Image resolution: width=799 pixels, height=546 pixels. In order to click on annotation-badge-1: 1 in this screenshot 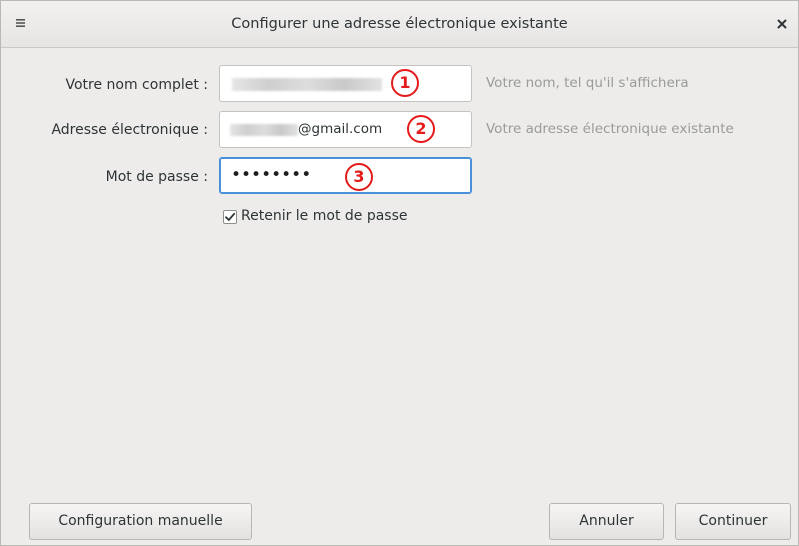, I will do `click(405, 83)`.